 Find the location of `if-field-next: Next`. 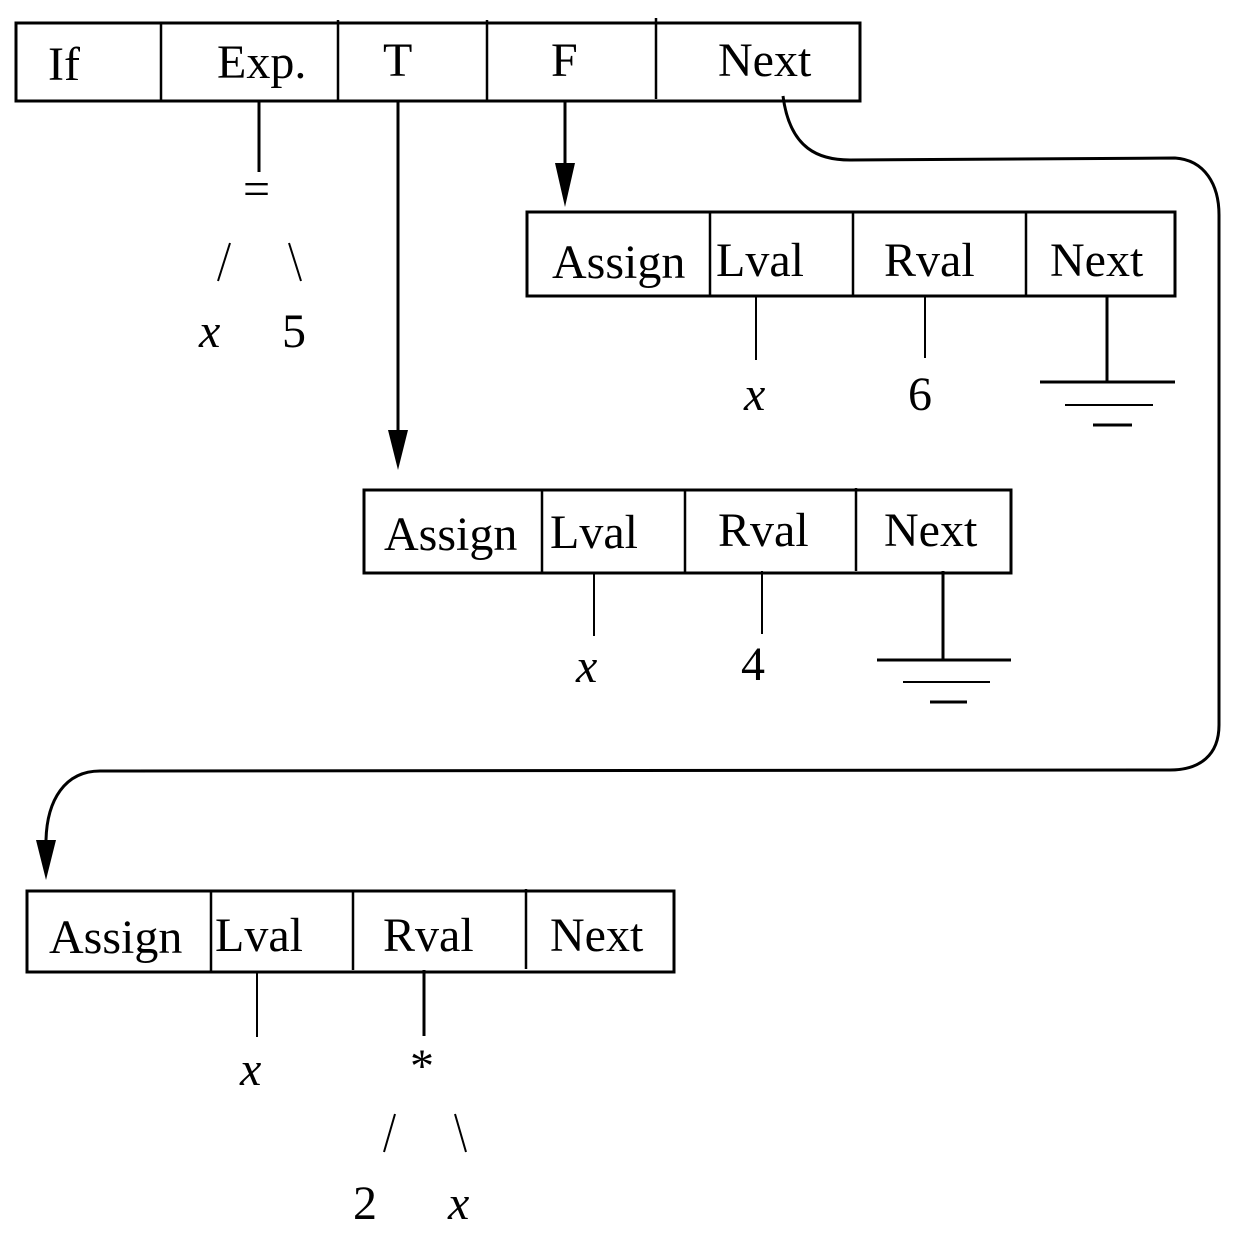

if-field-next: Next is located at coordinates (765, 60).